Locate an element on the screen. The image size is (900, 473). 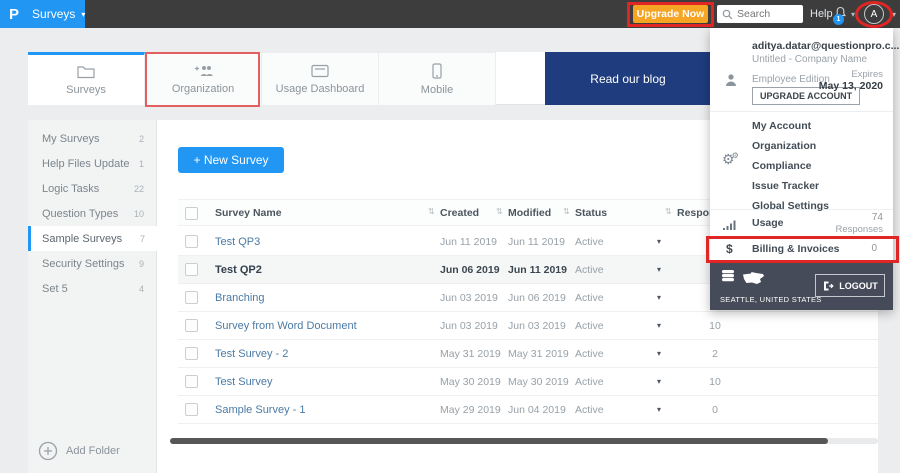
sidebar-folder-item: Sample Surveys 7 is located at coordinates (92, 238).